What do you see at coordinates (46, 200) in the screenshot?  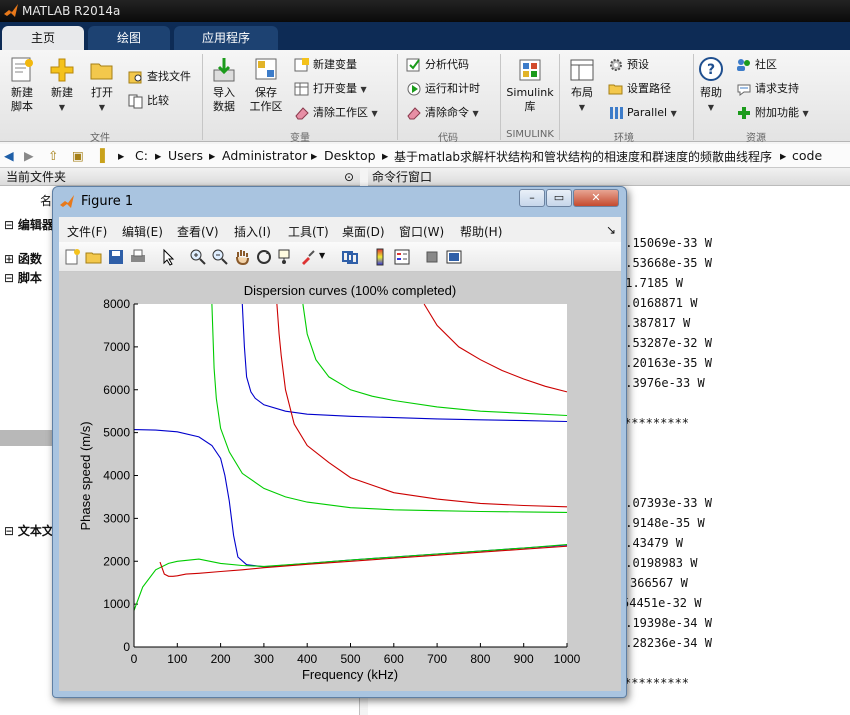 I see `name-column-header: 名` at bounding box center [46, 200].